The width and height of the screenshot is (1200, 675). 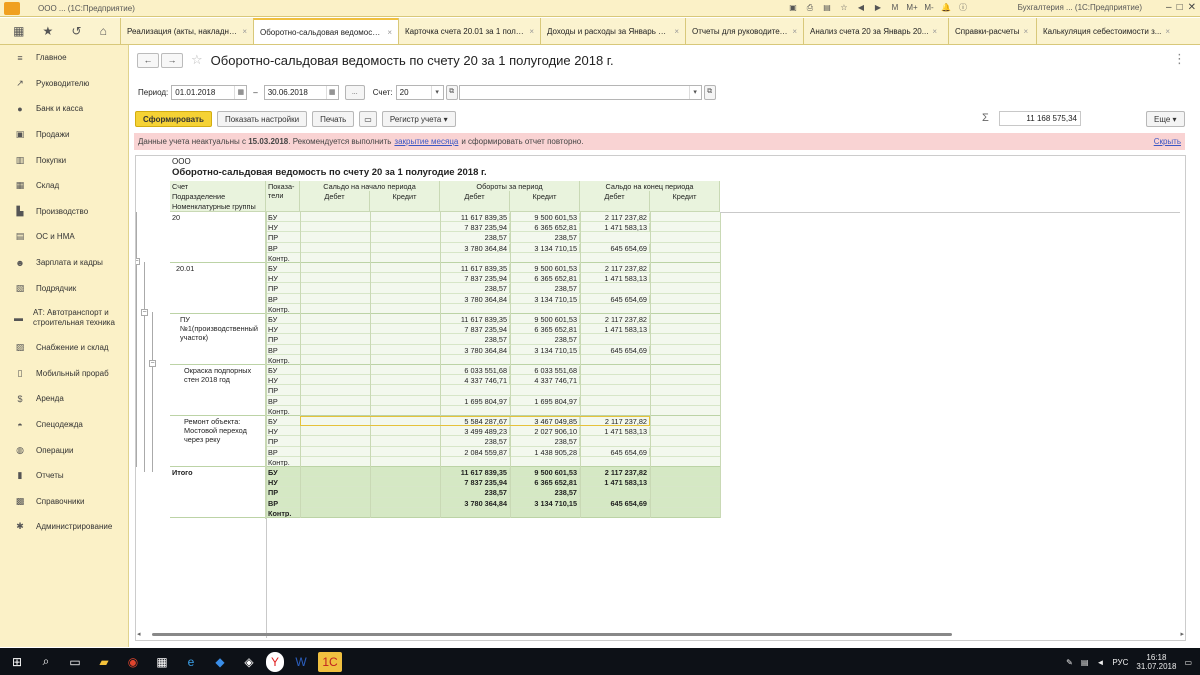 I want to click on back-button: ←, so click(x=148, y=60).